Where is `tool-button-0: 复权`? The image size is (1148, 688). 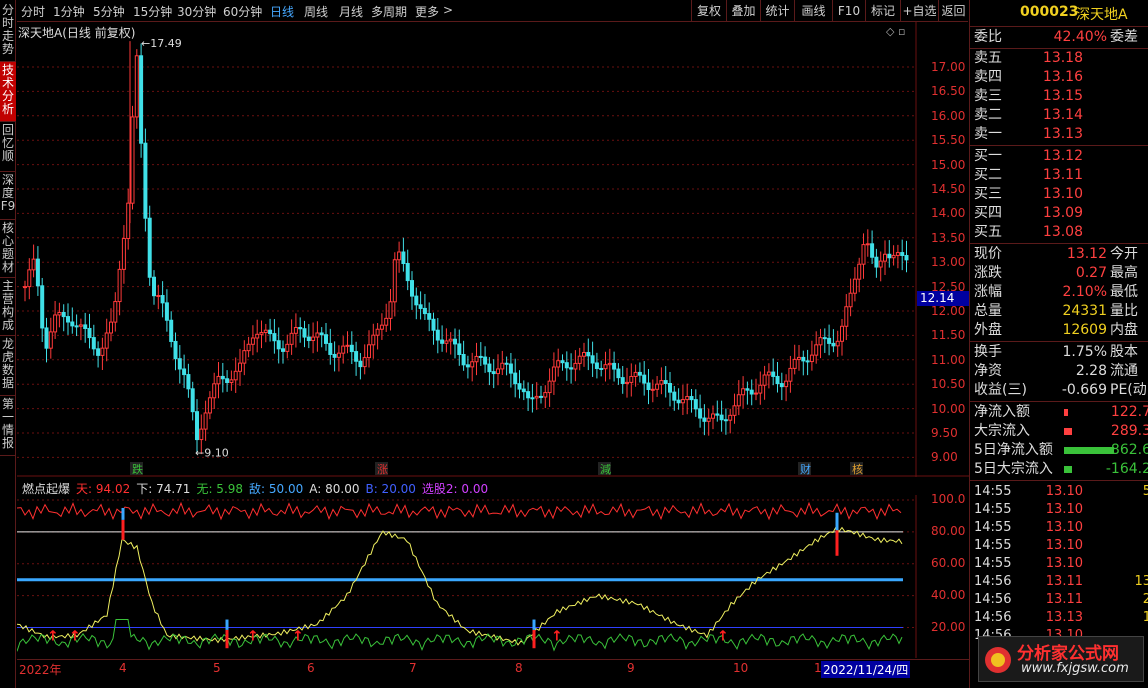
tool-button-0: 复权 is located at coordinates (708, 11).